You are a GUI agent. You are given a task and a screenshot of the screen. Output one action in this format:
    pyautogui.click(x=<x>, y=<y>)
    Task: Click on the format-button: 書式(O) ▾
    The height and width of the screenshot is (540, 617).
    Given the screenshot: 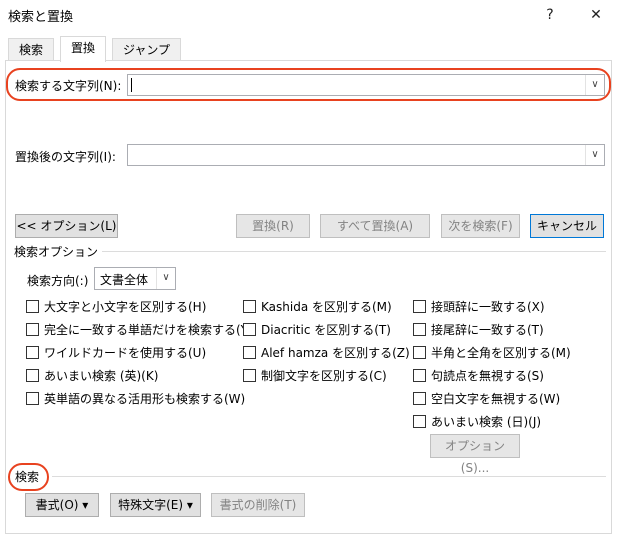 What is the action you would take?
    pyautogui.click(x=62, y=505)
    